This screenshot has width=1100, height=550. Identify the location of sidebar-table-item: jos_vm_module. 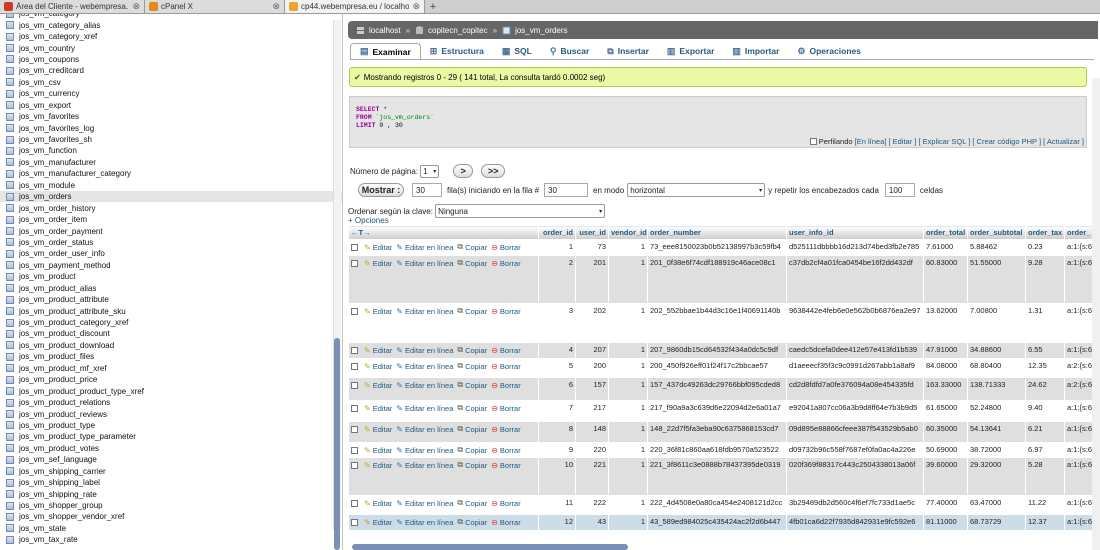
(171, 185).